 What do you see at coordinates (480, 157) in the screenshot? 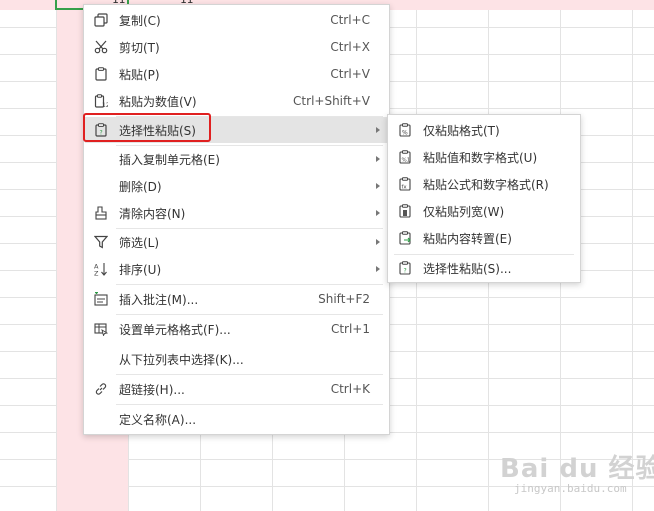
I see `submenu-item-label: 粘贴值和数字格式(U)` at bounding box center [480, 157].